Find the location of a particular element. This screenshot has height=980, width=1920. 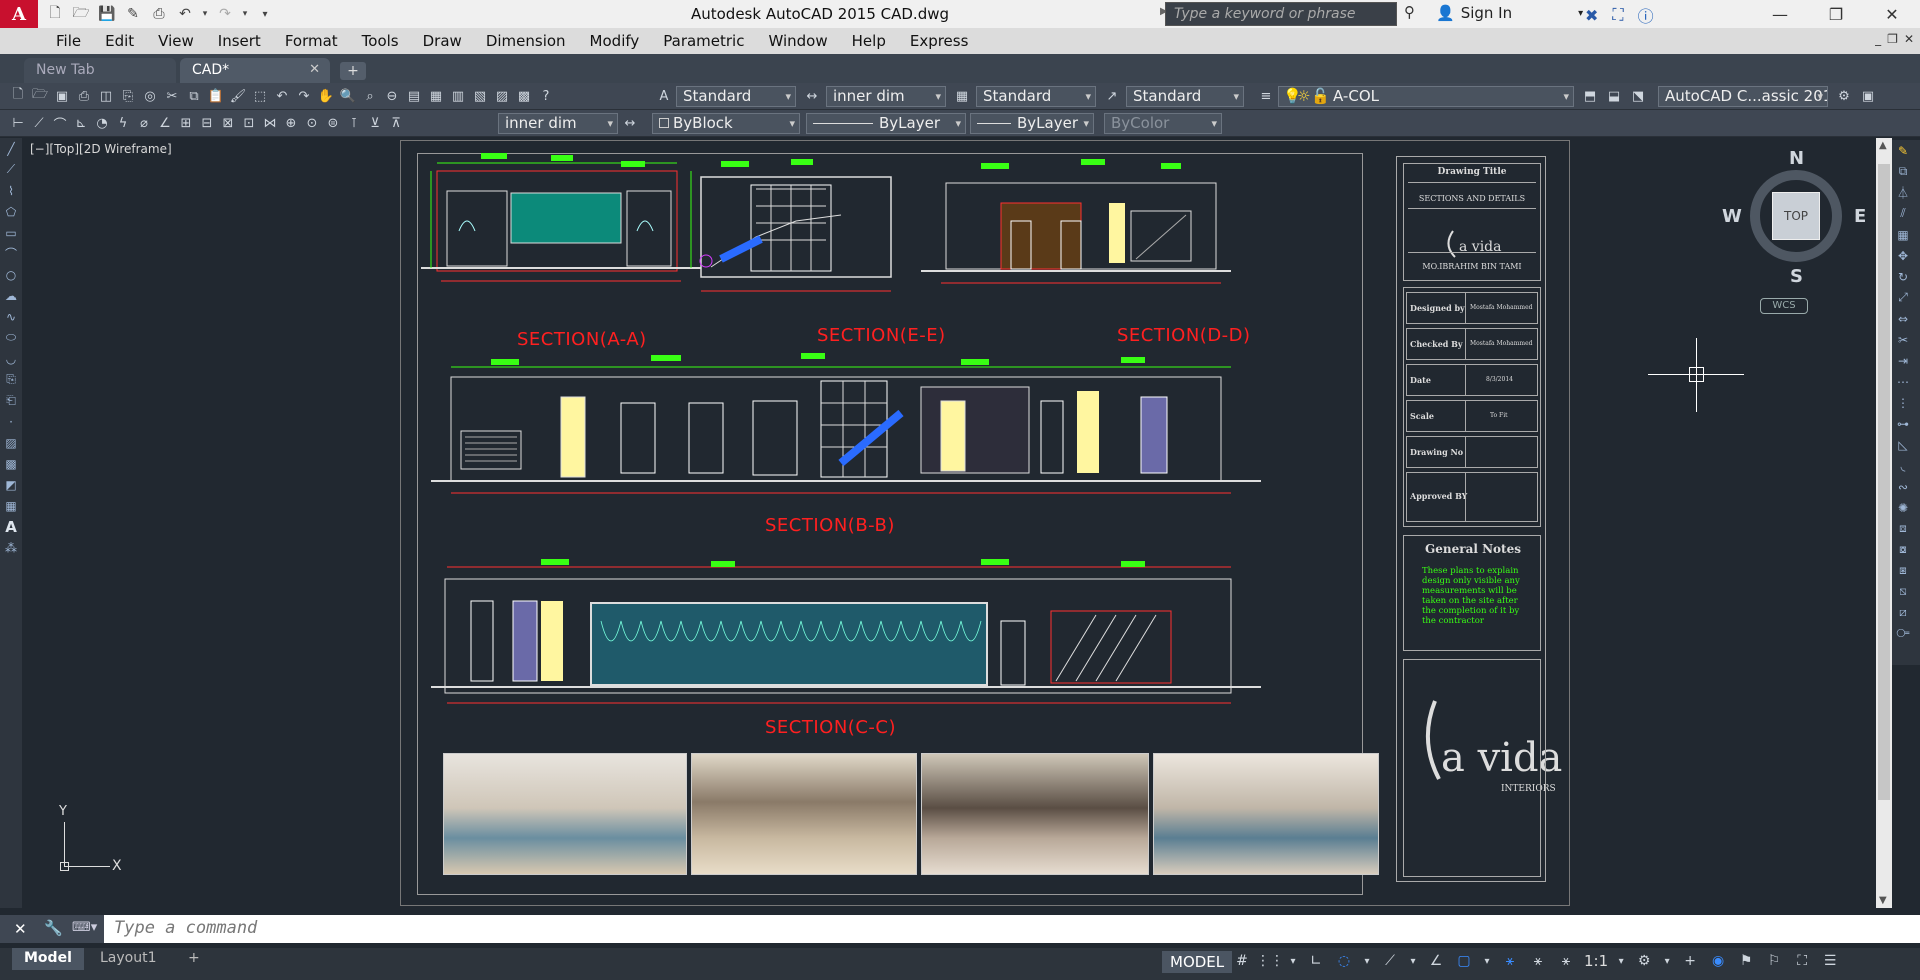

publish-icon: ⎘ is located at coordinates (128, 96).